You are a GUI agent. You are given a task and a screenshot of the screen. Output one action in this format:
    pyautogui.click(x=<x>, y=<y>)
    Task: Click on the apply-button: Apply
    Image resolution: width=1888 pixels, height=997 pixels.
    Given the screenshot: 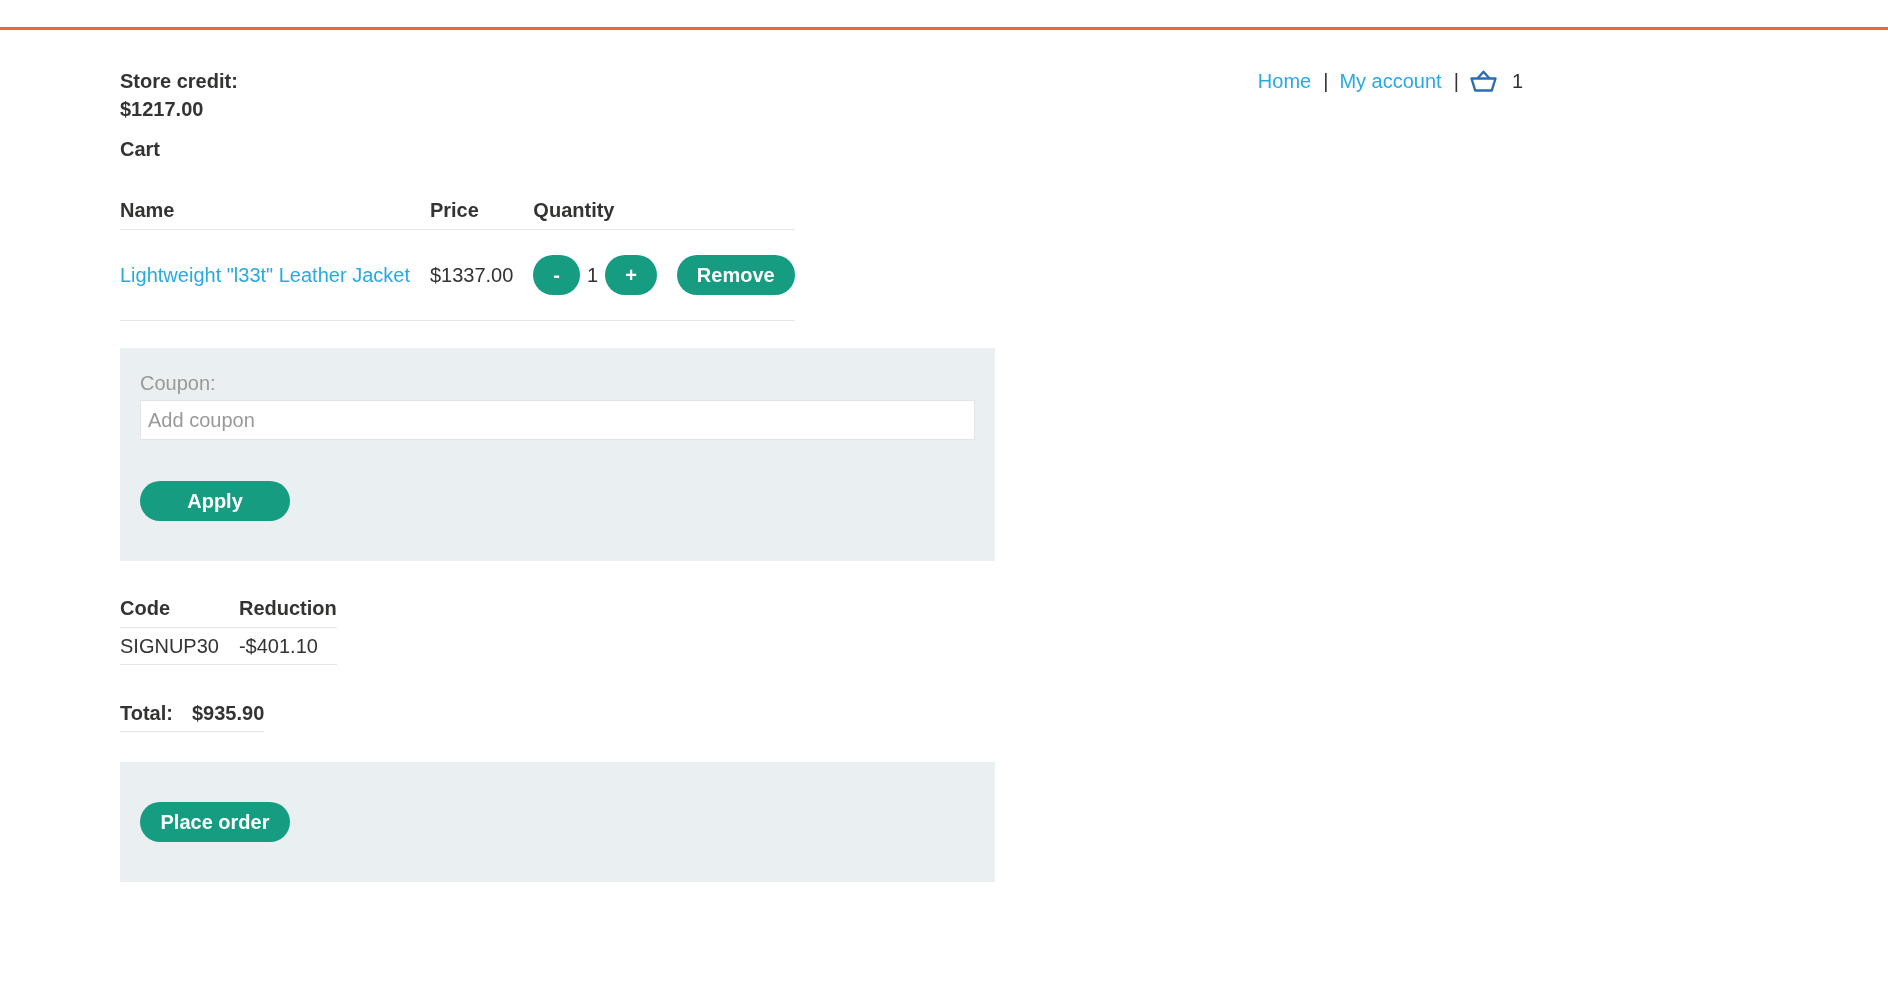 What is the action you would take?
    pyautogui.click(x=215, y=501)
    